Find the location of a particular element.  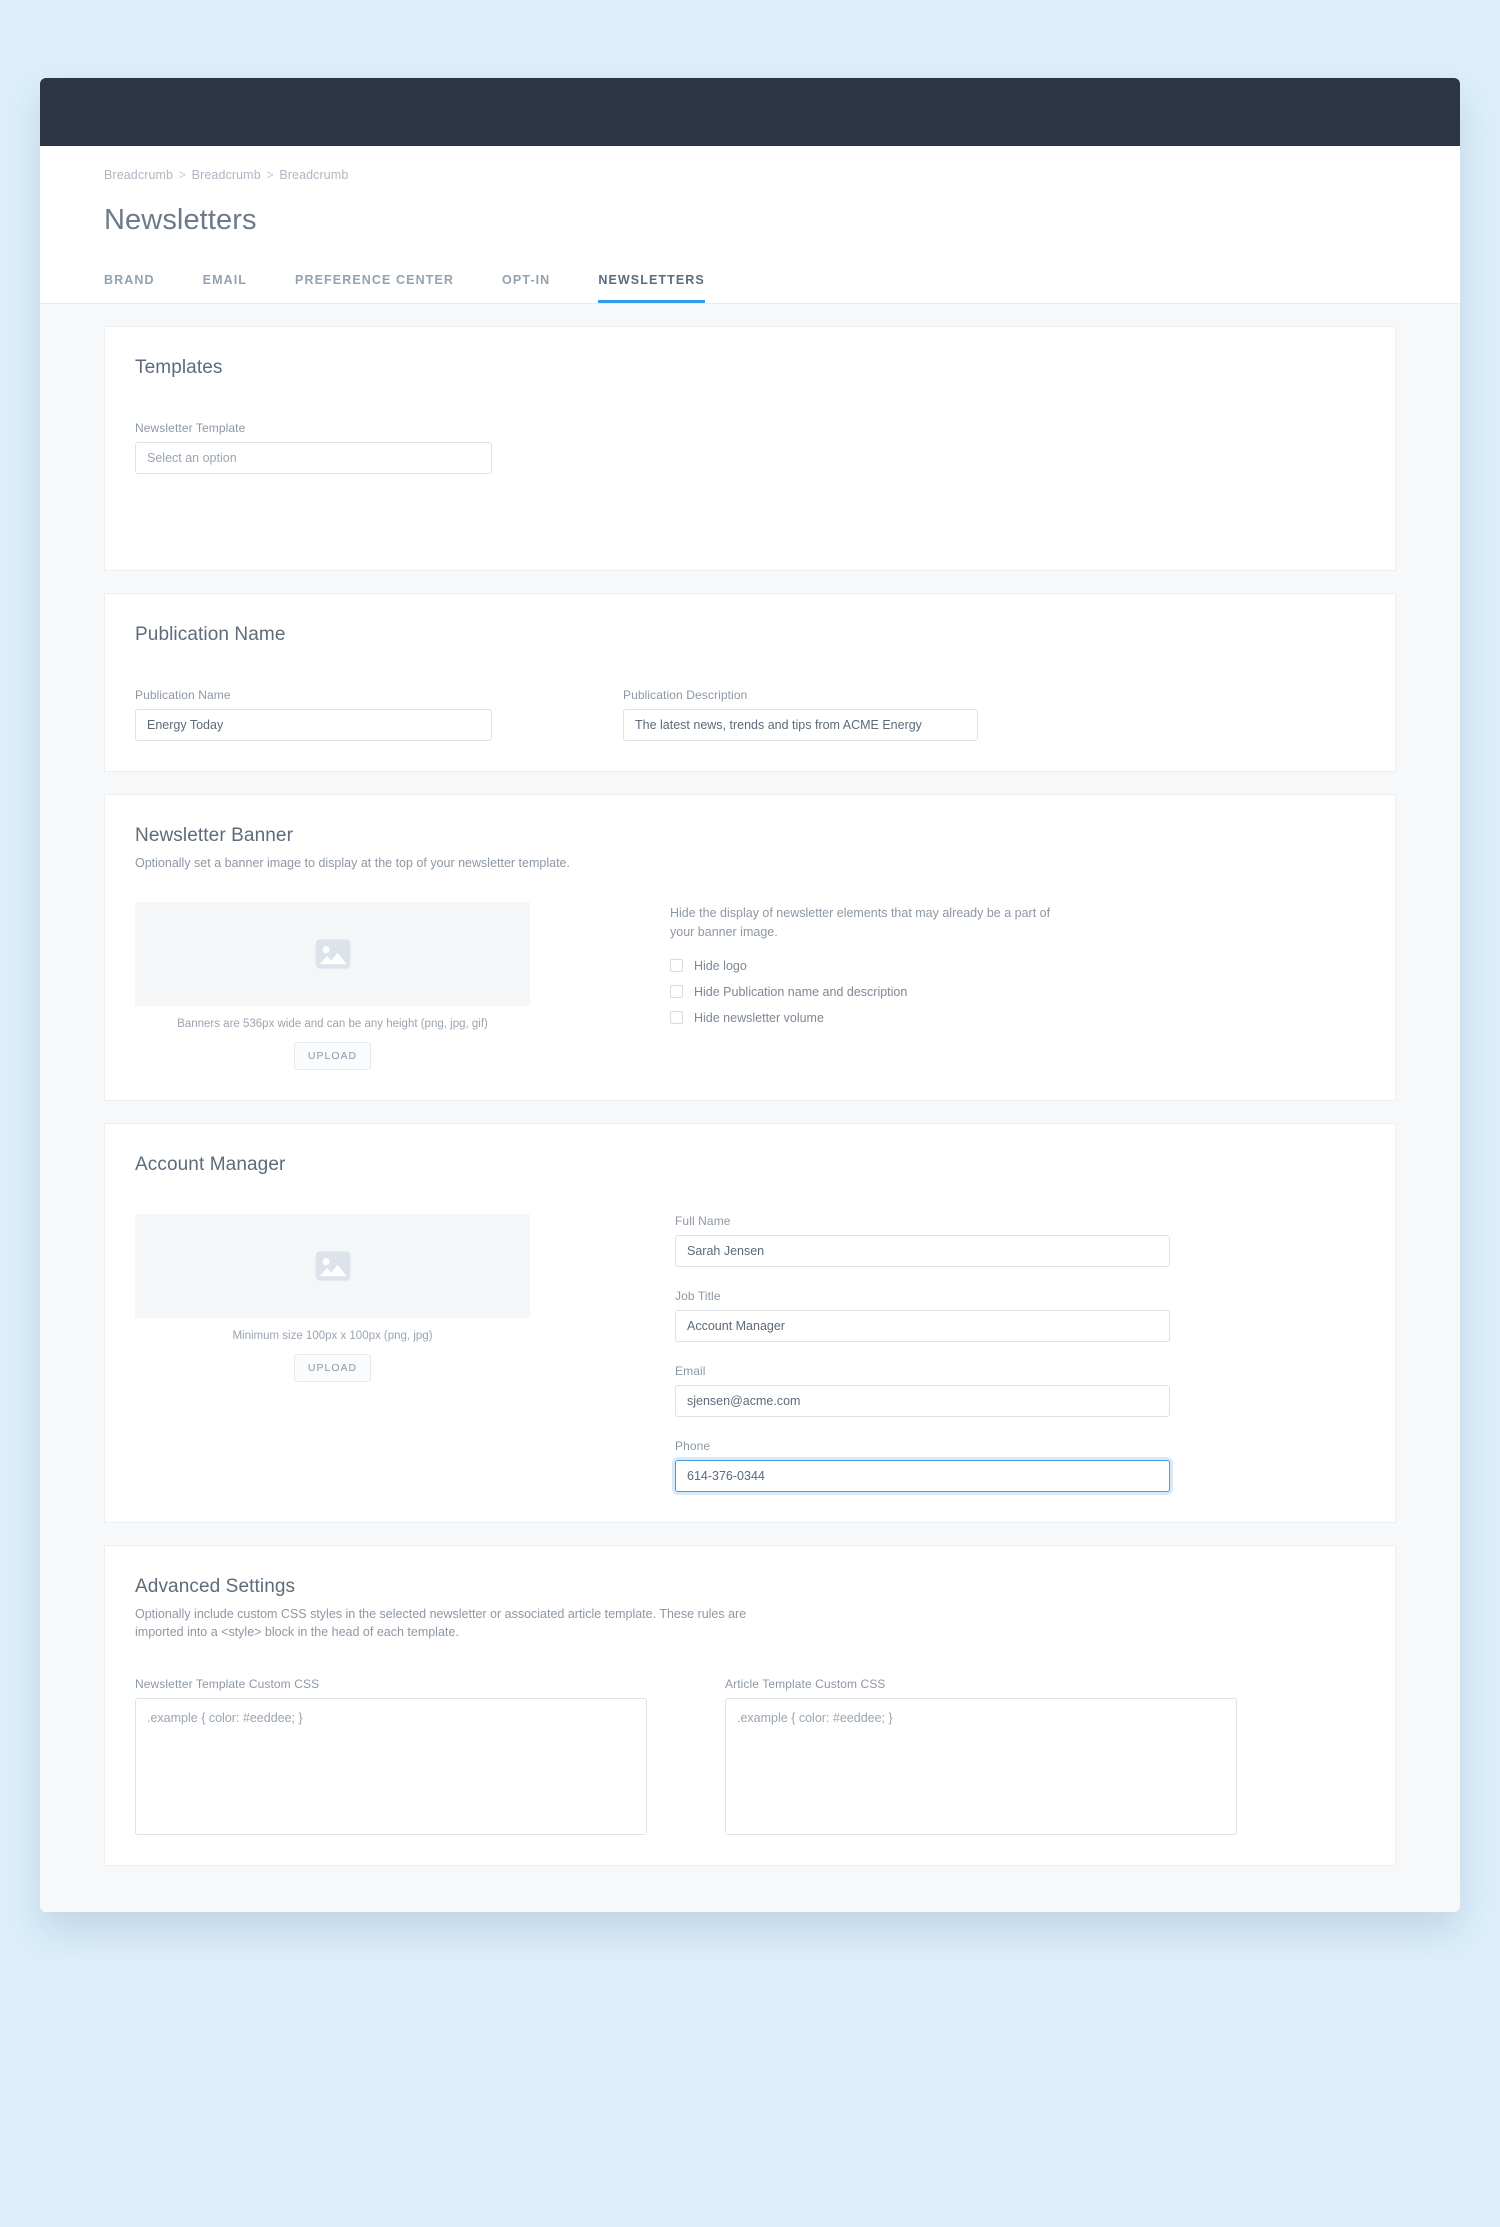

banner-upload-button-wrap: UPLOAD is located at coordinates (332, 1056).